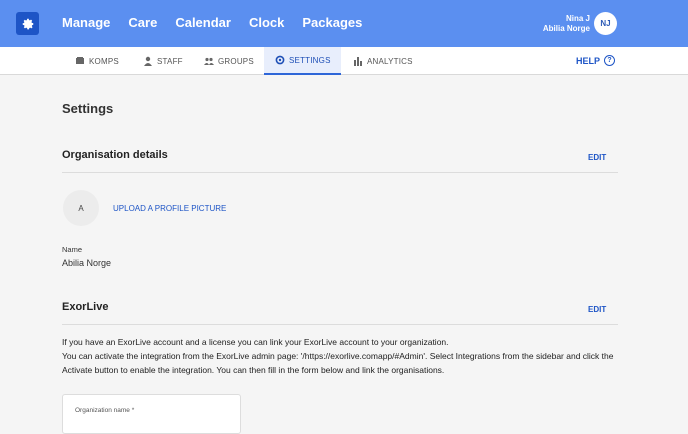  I want to click on tab-analytics-label: ANALYTICS, so click(390, 61).